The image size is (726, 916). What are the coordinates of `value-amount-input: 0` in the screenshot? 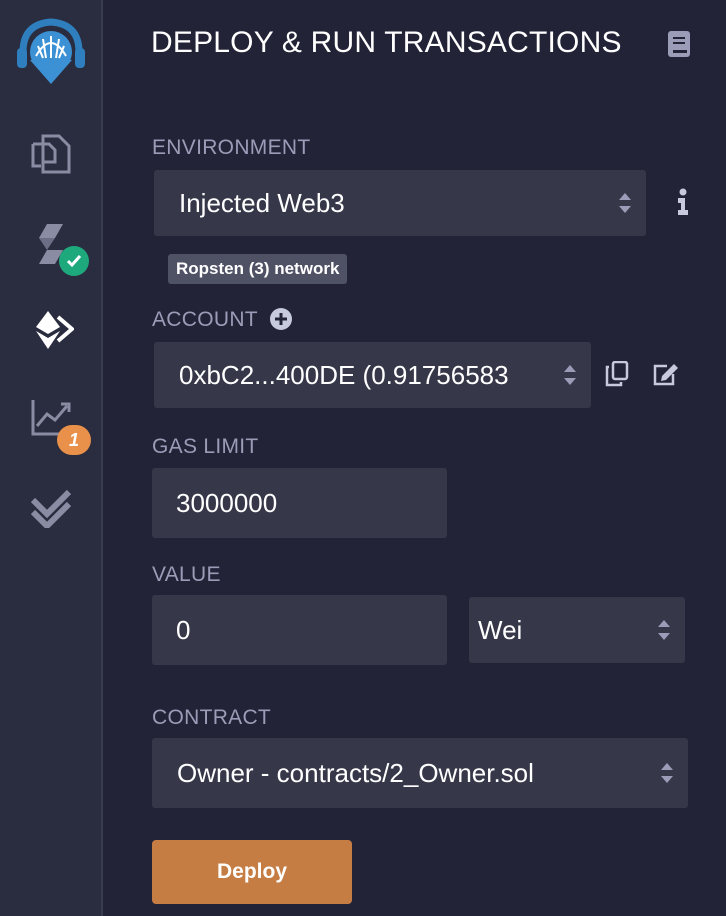 It's located at (299, 630).